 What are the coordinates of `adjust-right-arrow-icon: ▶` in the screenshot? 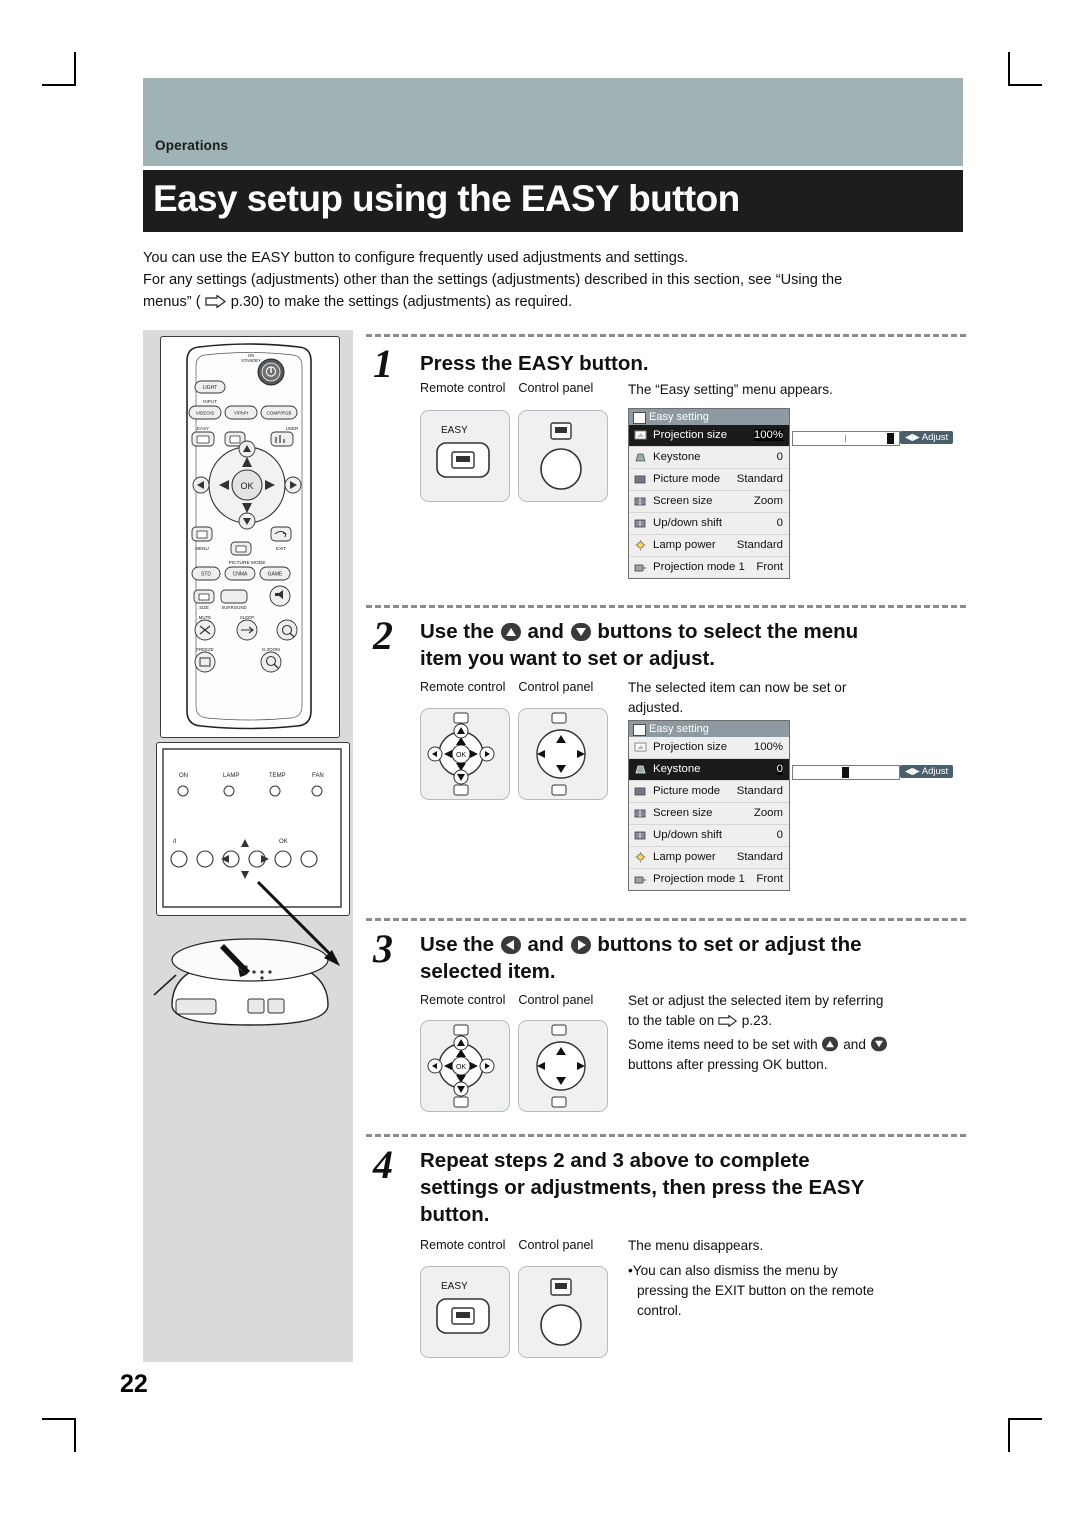 It's located at (916, 771).